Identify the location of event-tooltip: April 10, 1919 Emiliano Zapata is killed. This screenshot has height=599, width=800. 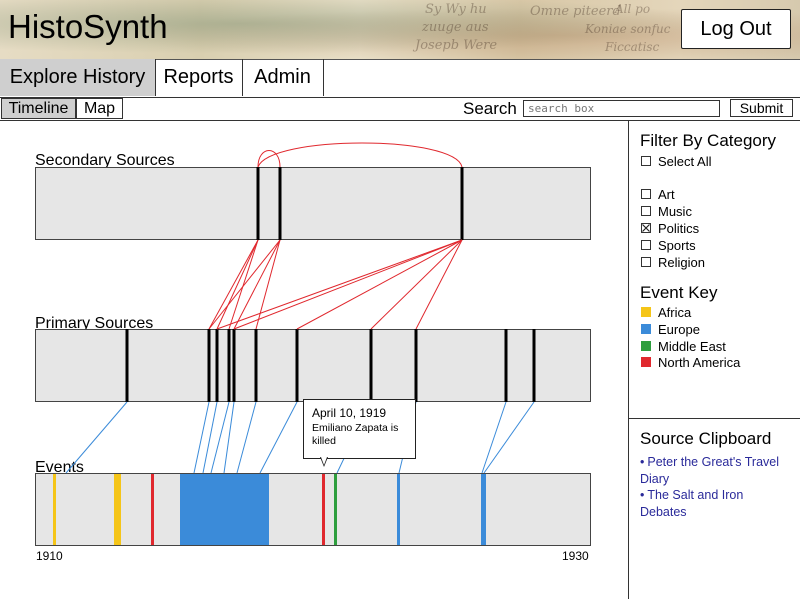
(359, 429).